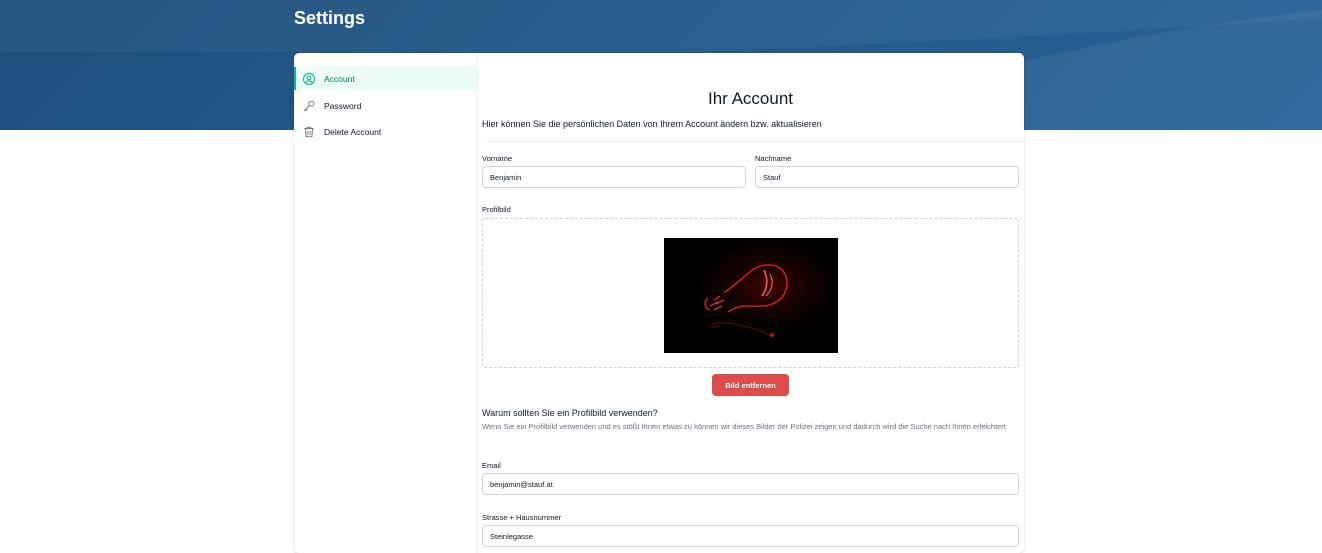 The image size is (1322, 553). I want to click on street-label: Strasse + Hausnummer, so click(521, 517).